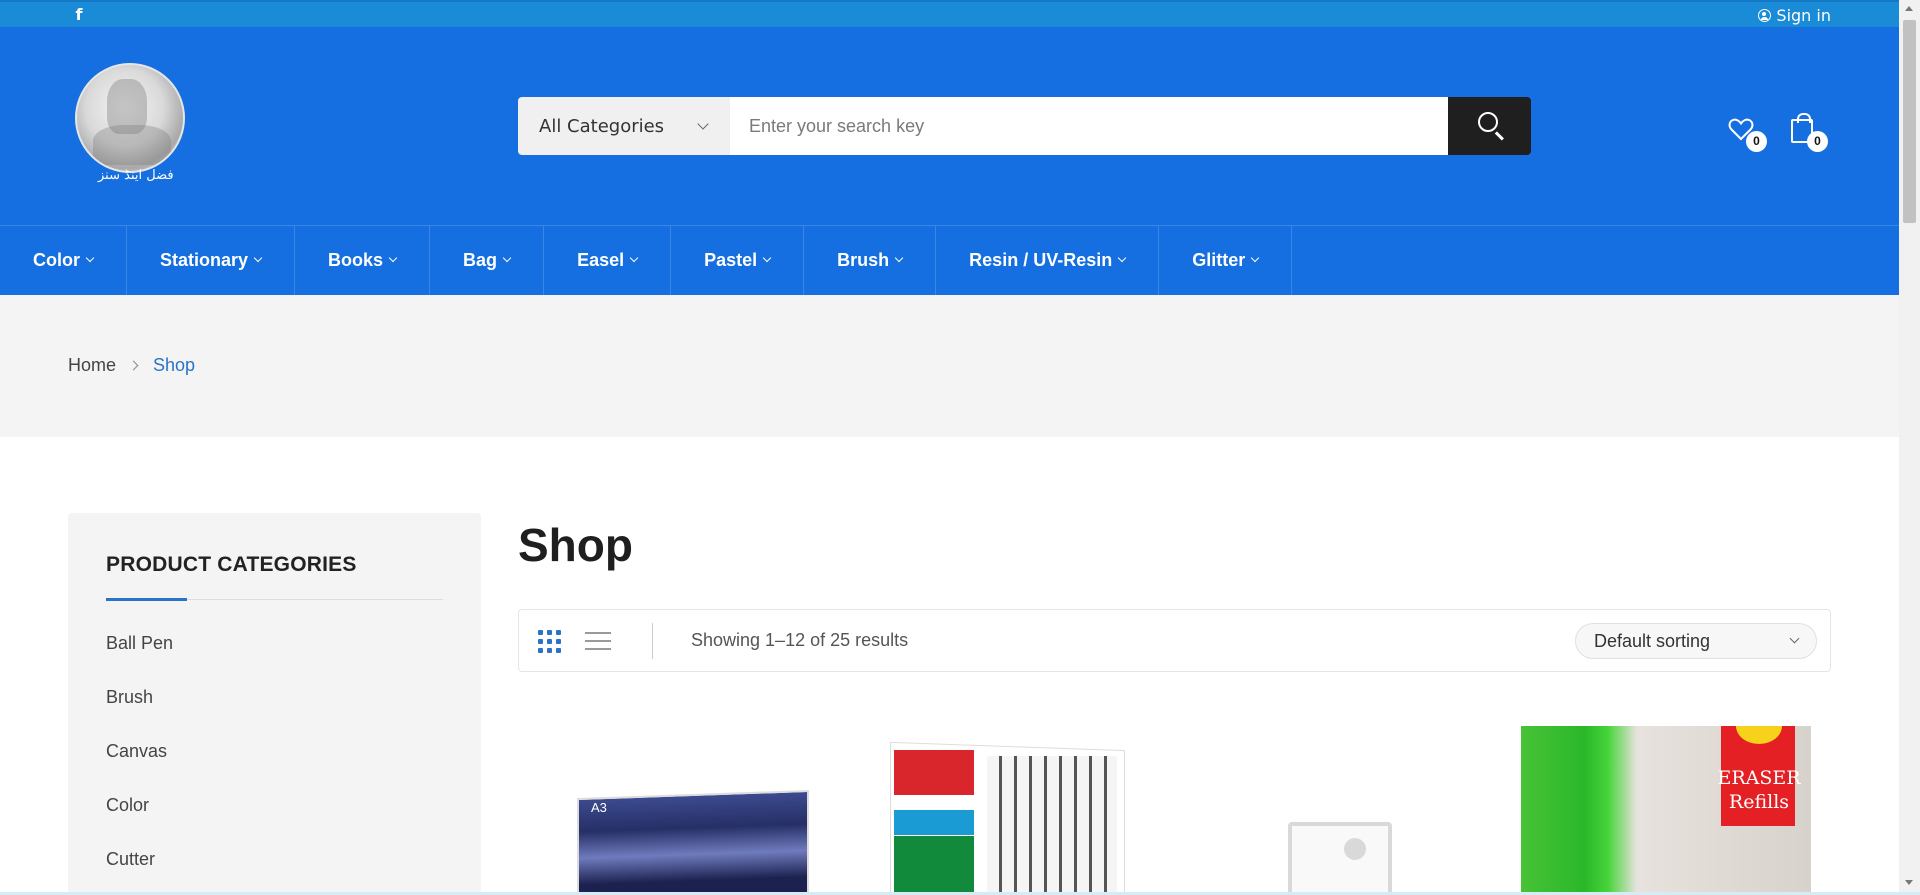 Image resolution: width=1920 pixels, height=895 pixels. I want to click on nav-item-label: Resin / UV-Resin, so click(1041, 260).